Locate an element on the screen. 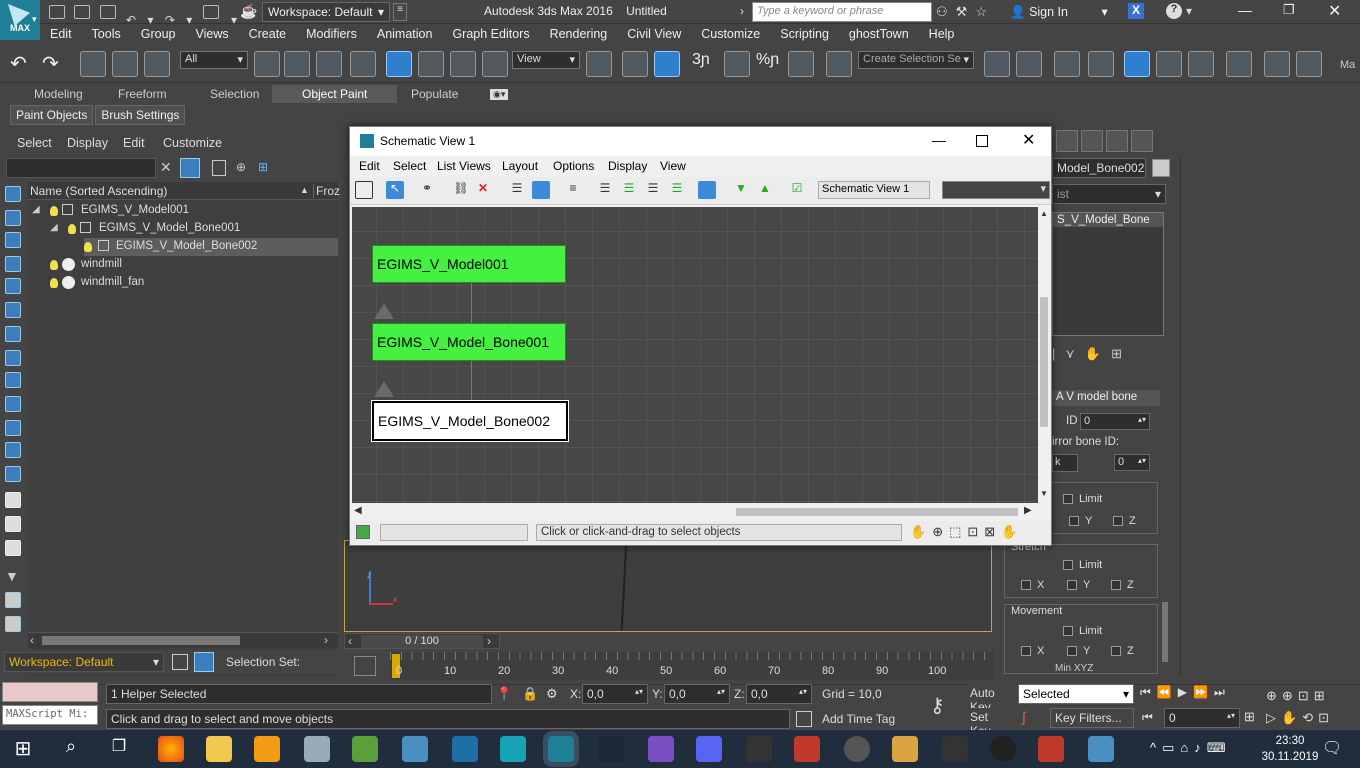  select-mode-icon: ↖ is located at coordinates (395, 190).